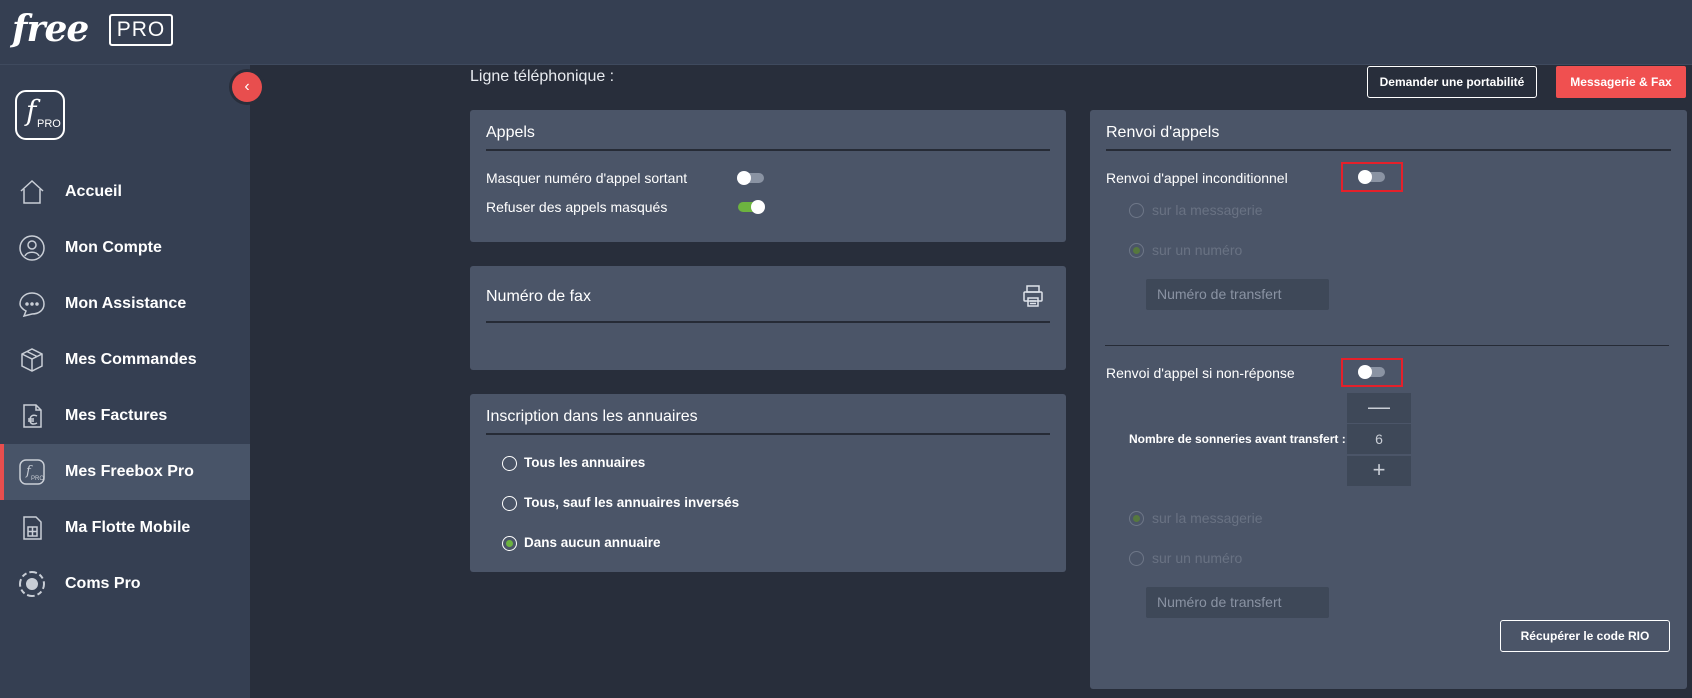 This screenshot has height=698, width=1692. What do you see at coordinates (31, 110) in the screenshot?
I see `logo-letter: f` at bounding box center [31, 110].